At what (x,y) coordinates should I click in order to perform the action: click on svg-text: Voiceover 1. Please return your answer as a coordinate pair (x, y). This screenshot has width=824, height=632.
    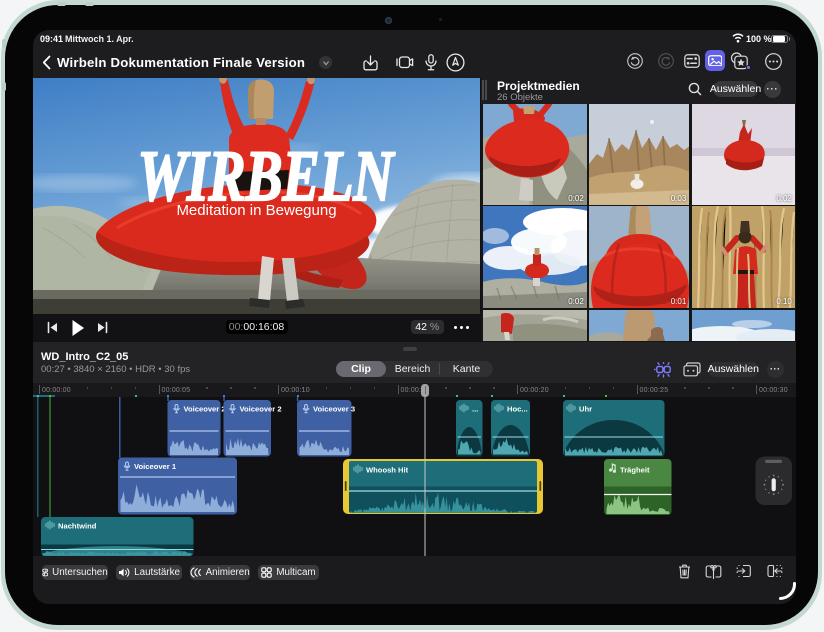
    Looking at the image, I should click on (155, 466).